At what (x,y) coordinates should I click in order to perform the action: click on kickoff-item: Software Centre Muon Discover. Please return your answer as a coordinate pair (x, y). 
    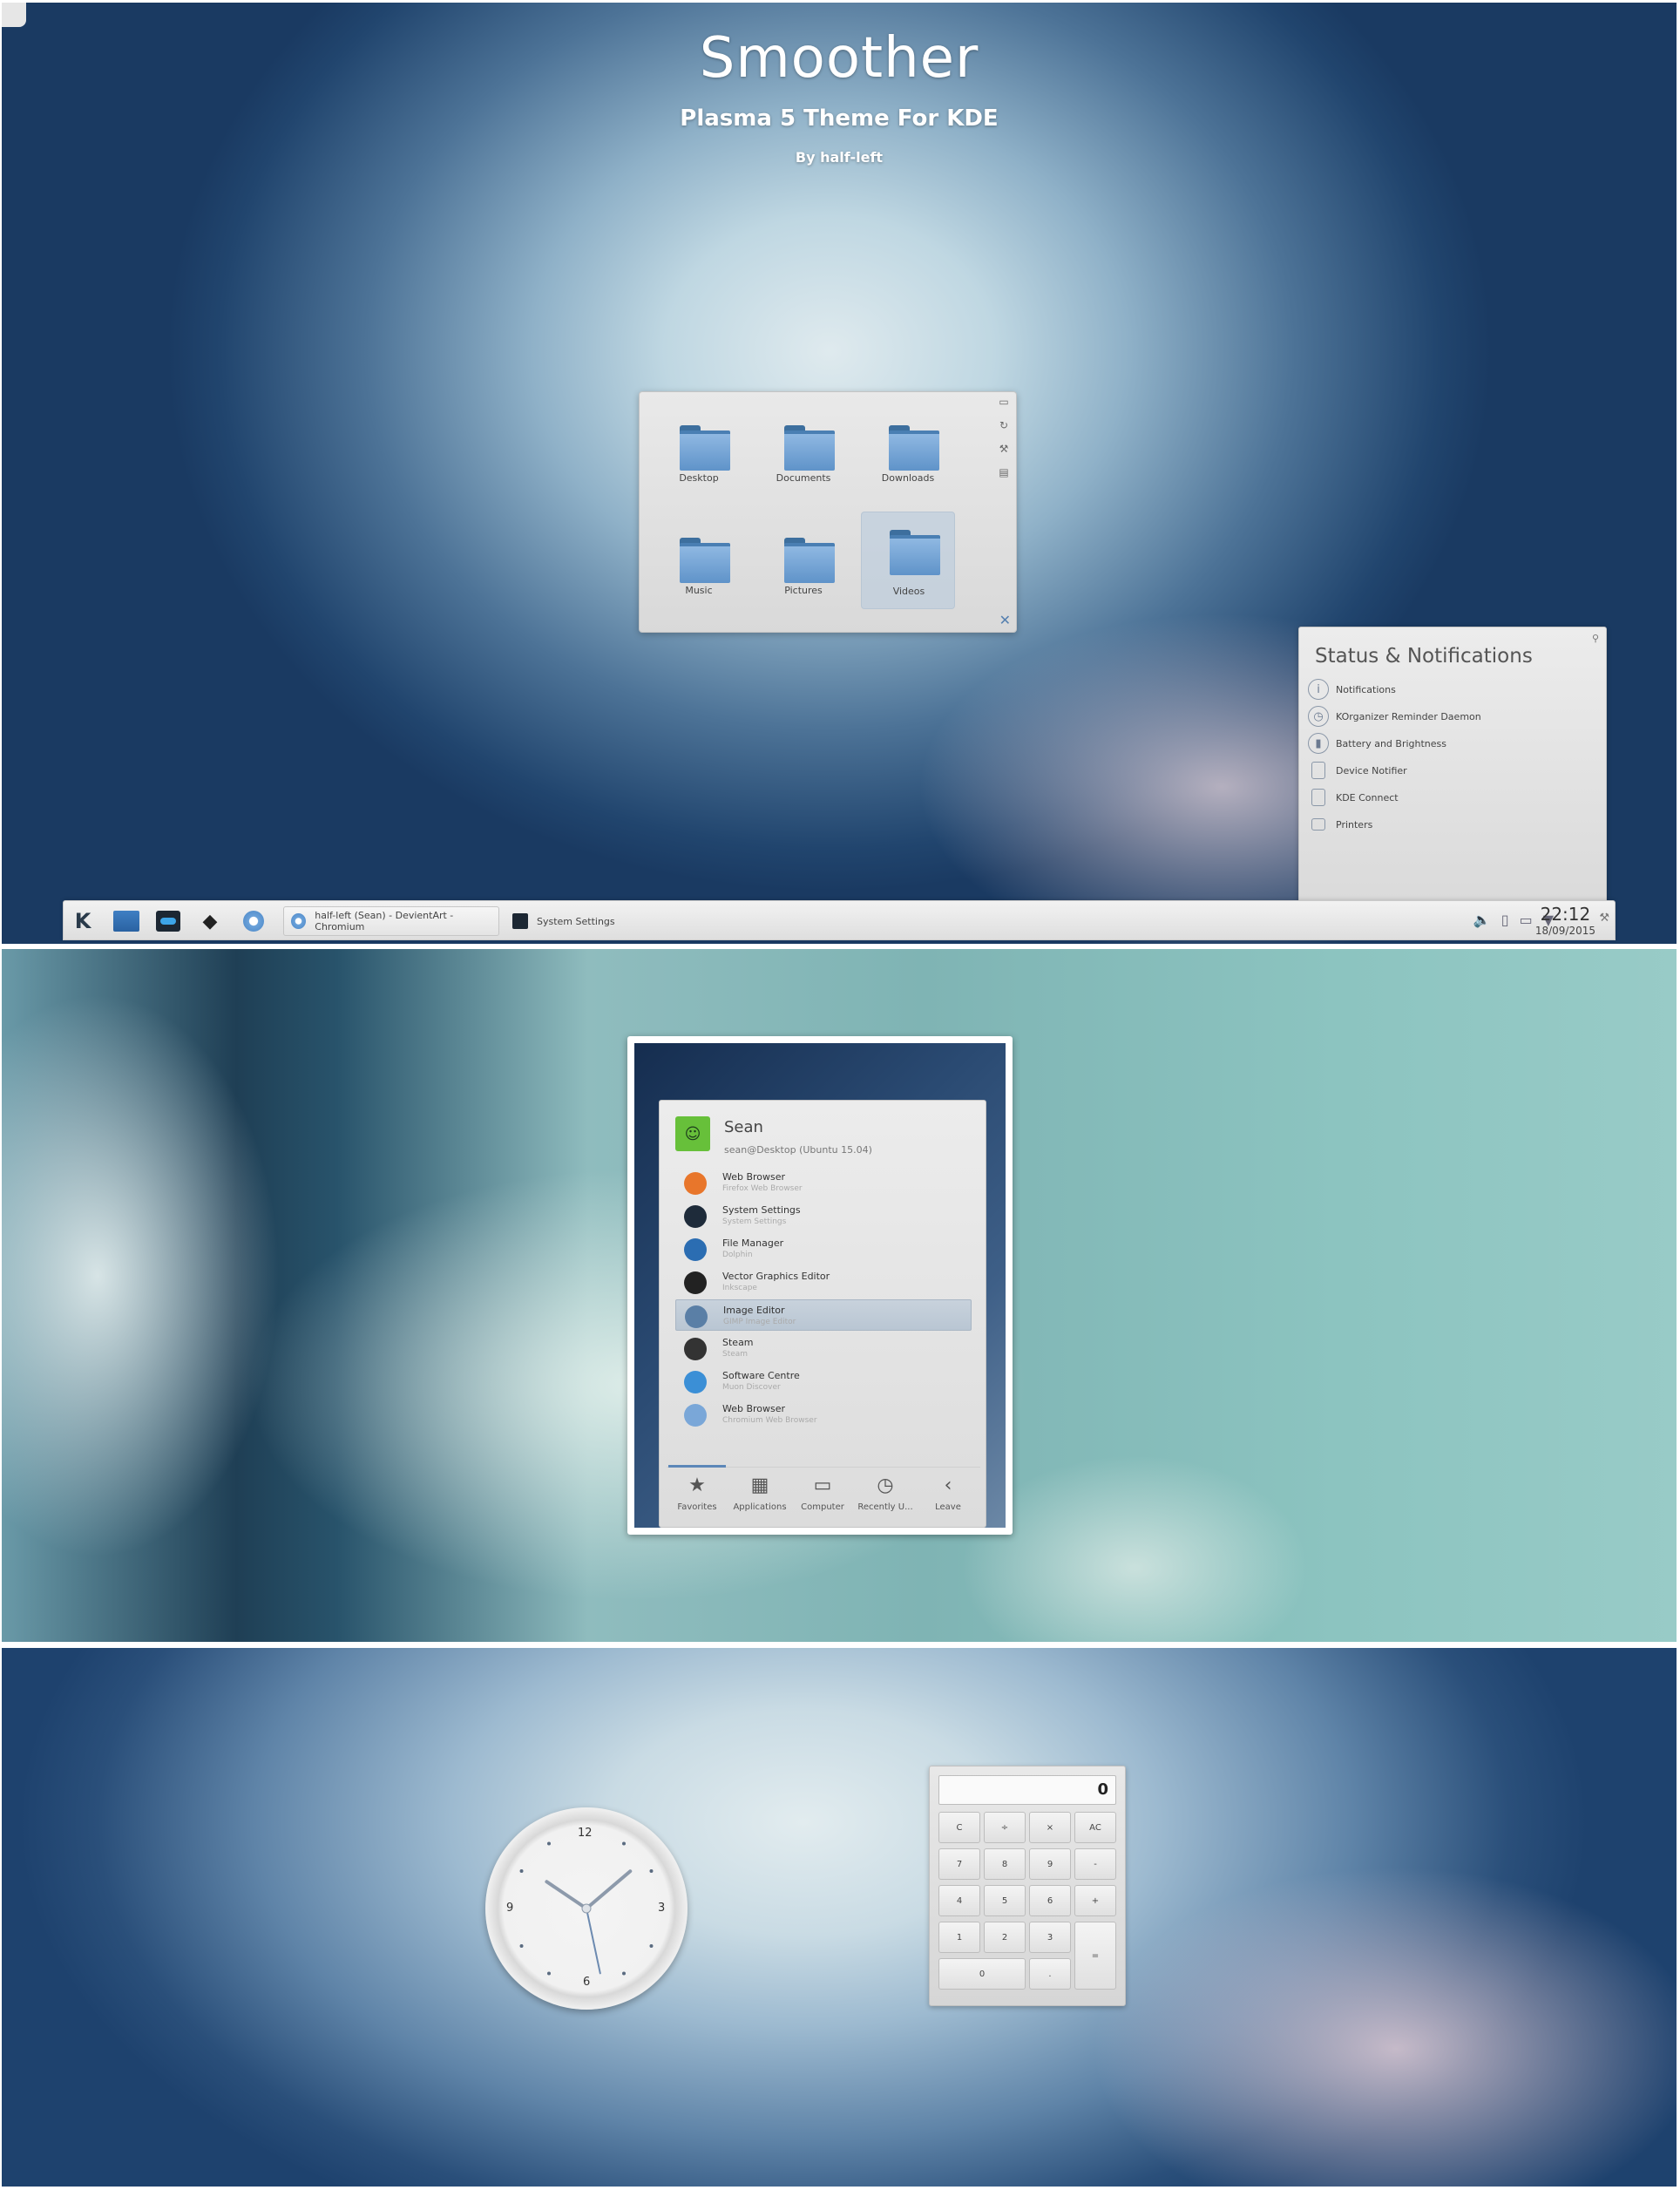
    Looking at the image, I should click on (823, 1382).